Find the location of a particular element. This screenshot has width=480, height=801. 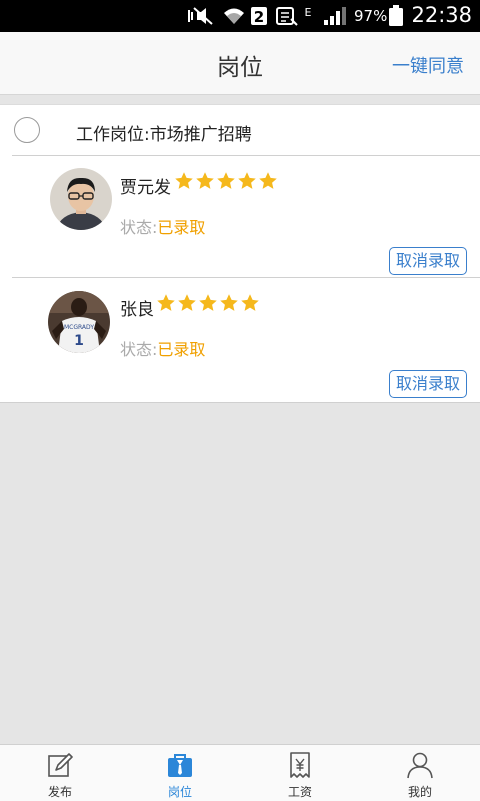

battery-icon is located at coordinates (396, 15).